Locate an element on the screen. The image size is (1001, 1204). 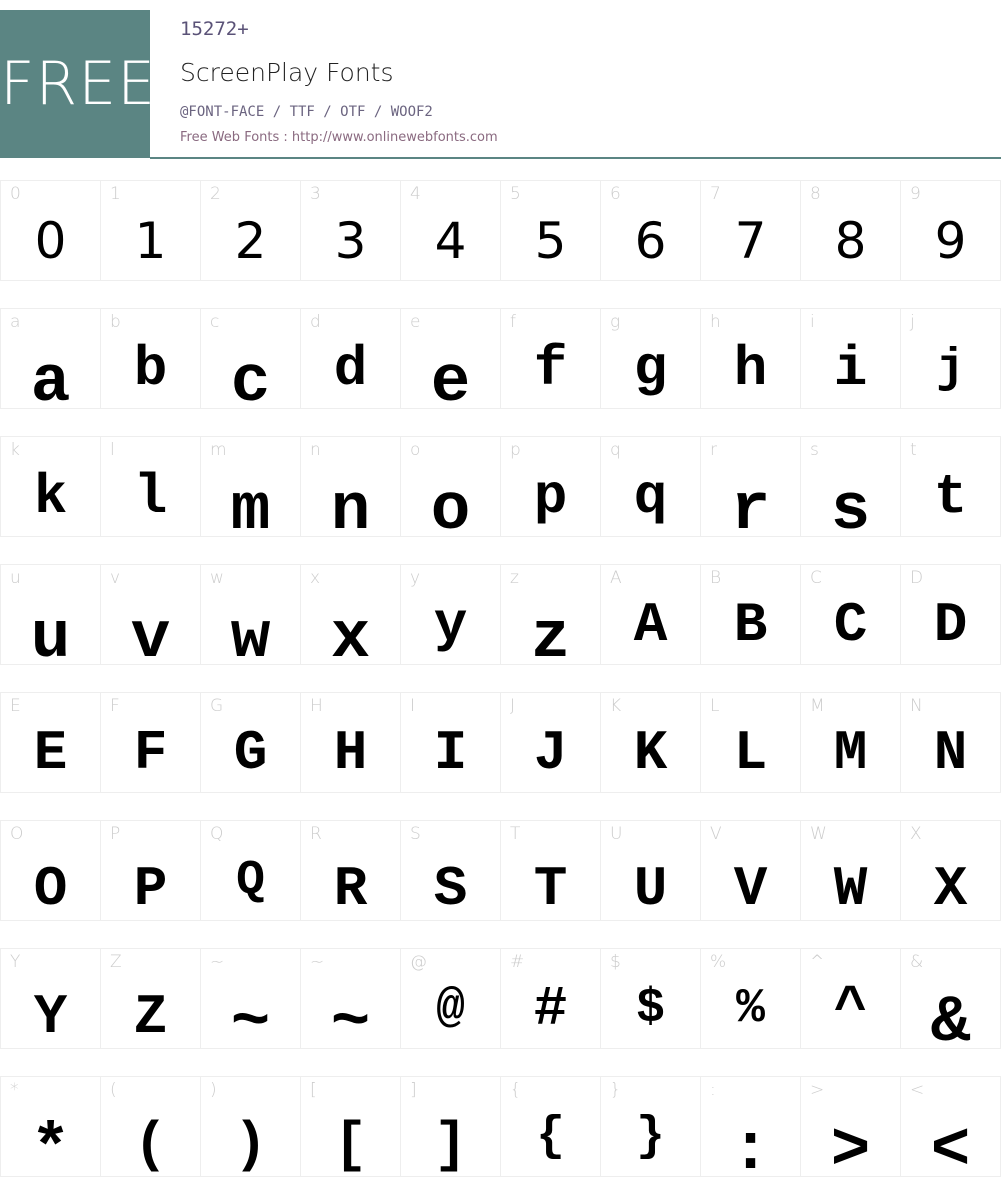
glyph-cell: pp is located at coordinates (550, 486).